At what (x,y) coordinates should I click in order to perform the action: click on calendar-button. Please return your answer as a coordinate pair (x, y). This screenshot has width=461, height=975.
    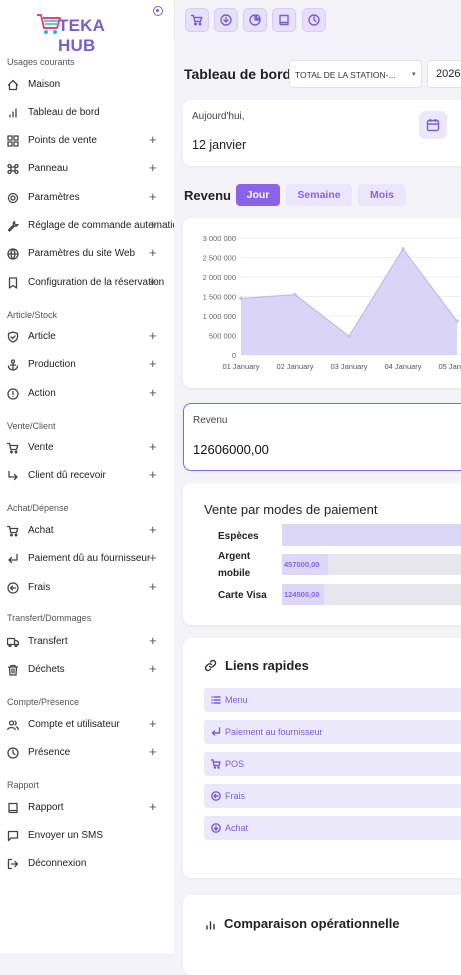
    Looking at the image, I should click on (433, 125).